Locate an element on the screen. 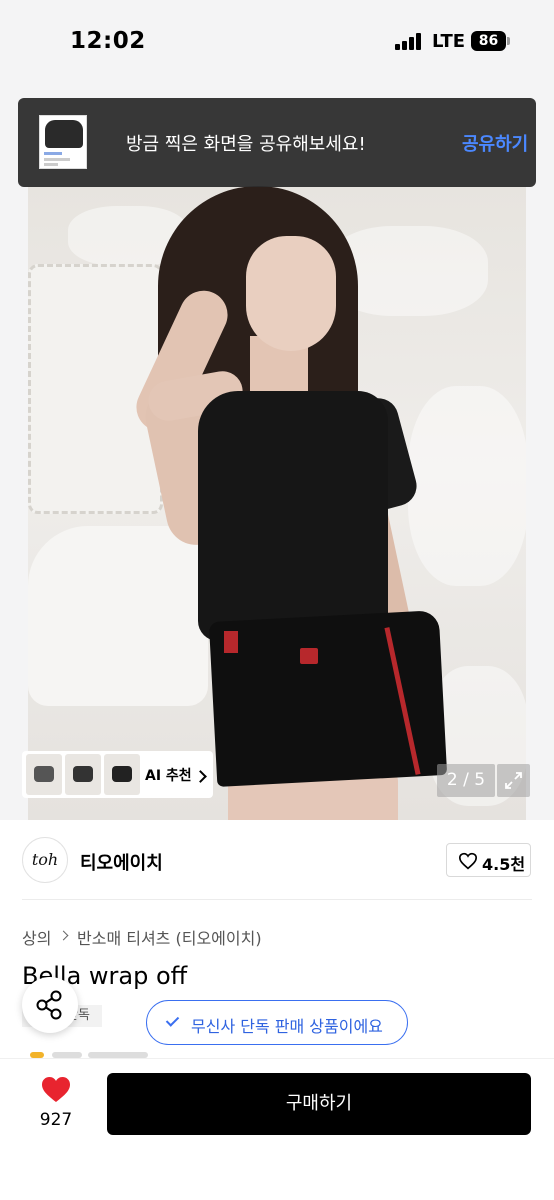  wish-button: 927 is located at coordinates (56, 1104).